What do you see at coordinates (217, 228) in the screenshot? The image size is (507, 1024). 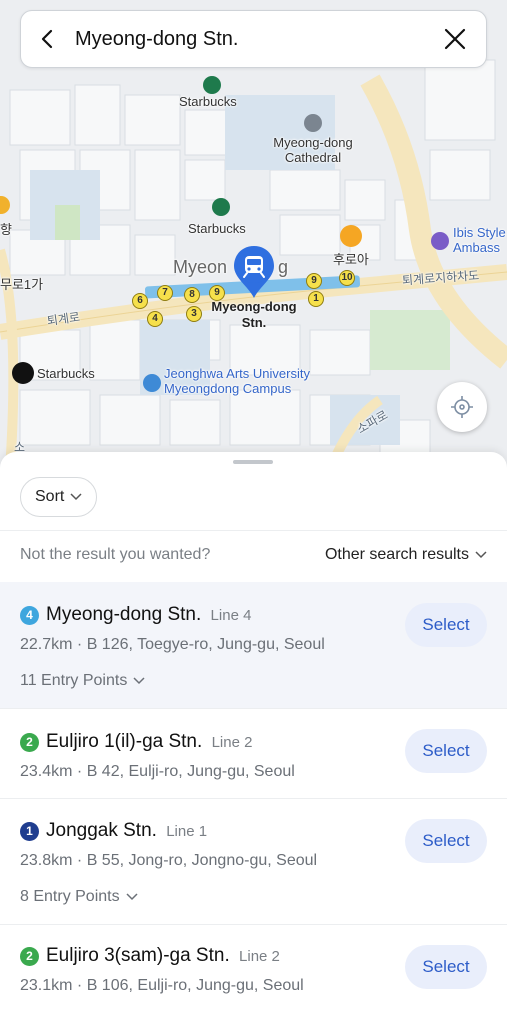 I see `starbucks-mid-label: Starbucks` at bounding box center [217, 228].